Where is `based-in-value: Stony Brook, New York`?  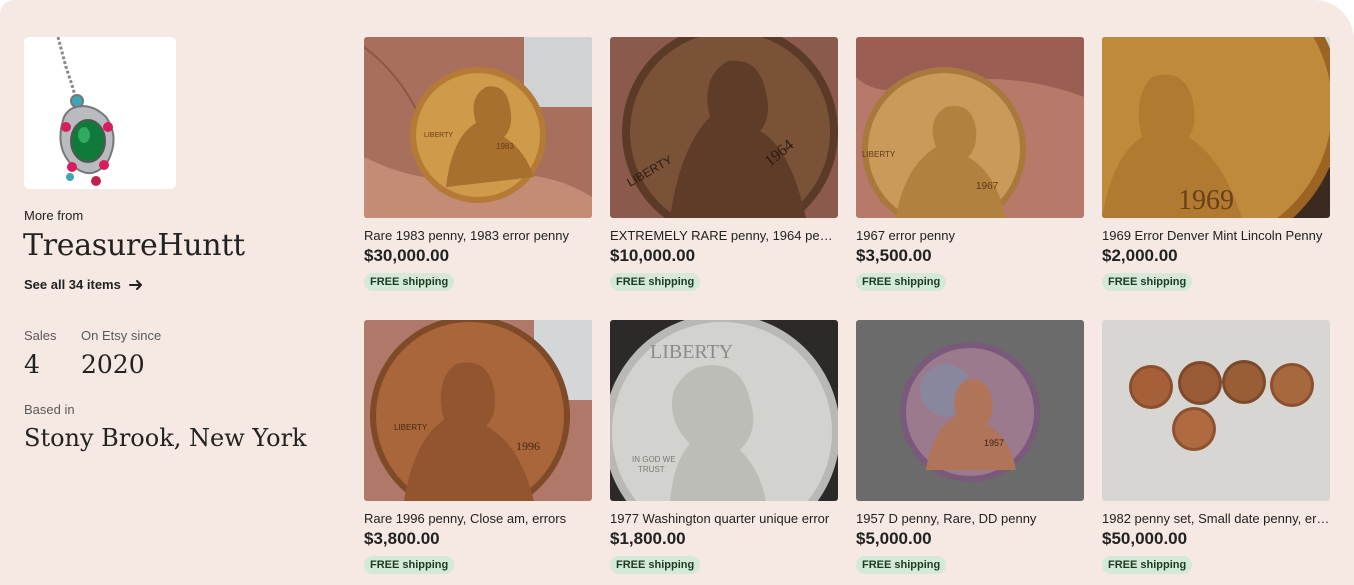 based-in-value: Stony Brook, New York is located at coordinates (165, 438).